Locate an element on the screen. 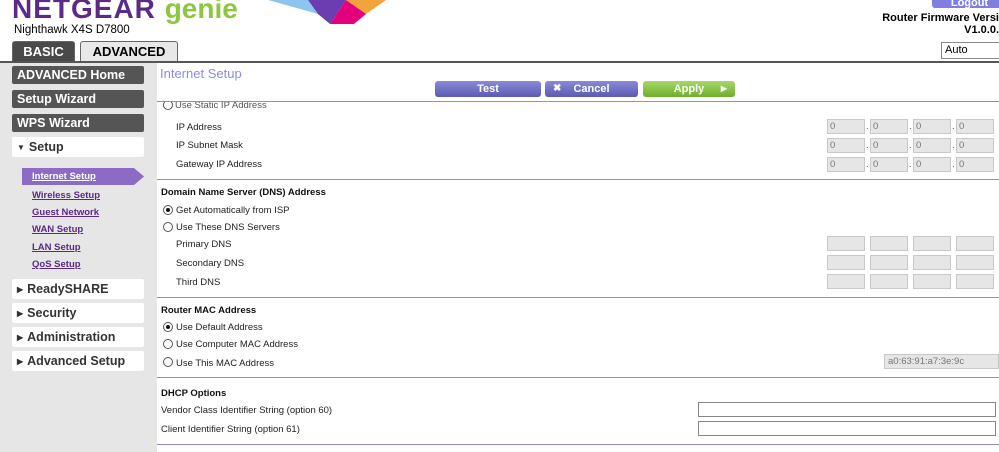 The image size is (999, 452). firmware-version-value: V1.0.0. is located at coordinates (981, 30).